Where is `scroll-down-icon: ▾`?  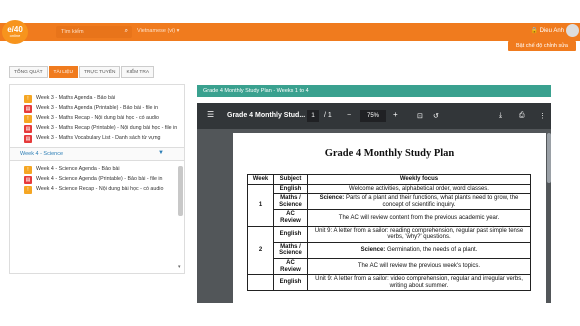
scroll-down-icon: ▾ is located at coordinates (179, 267).